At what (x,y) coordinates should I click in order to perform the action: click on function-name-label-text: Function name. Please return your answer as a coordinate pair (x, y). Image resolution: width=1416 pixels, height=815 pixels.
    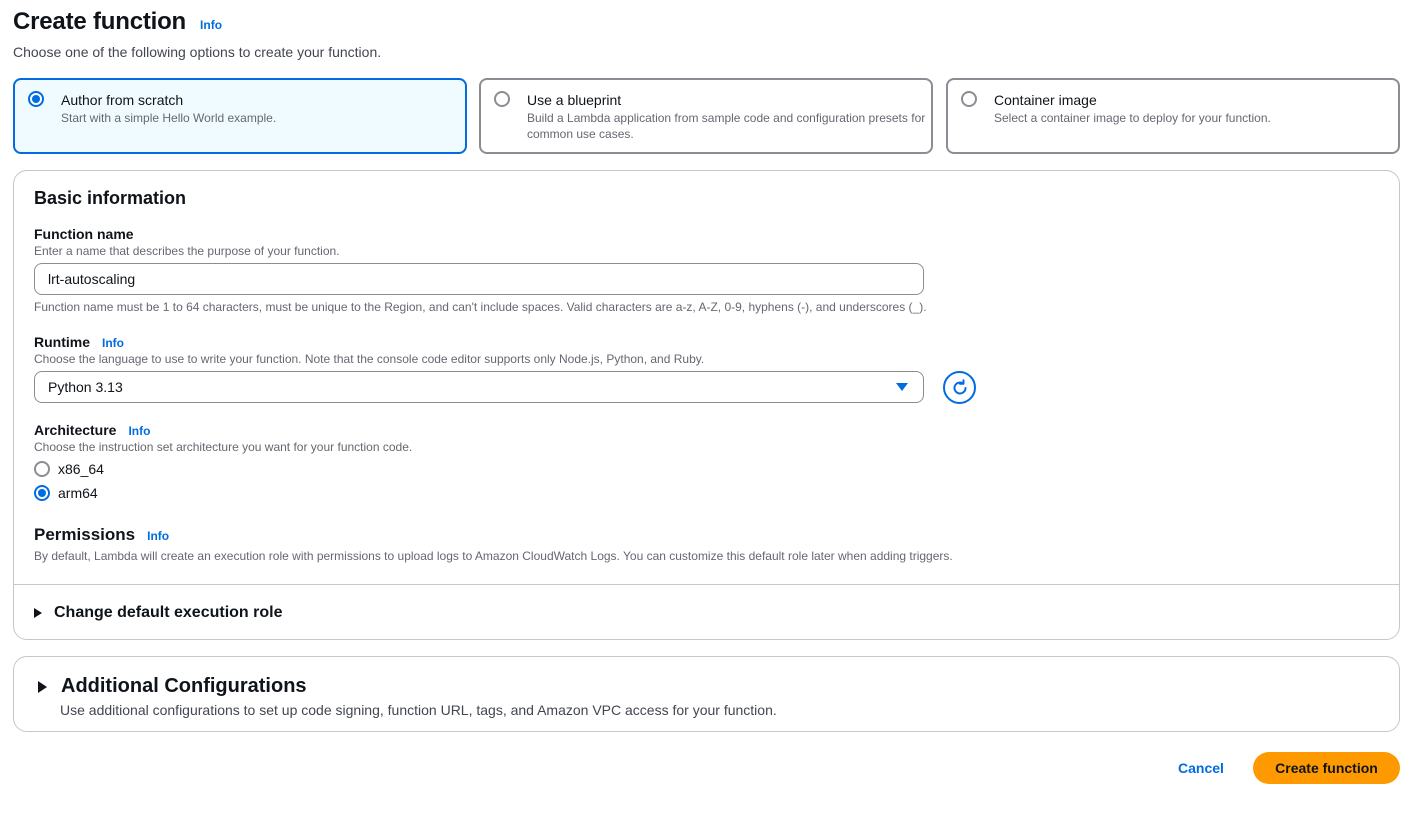
    Looking at the image, I should click on (84, 234).